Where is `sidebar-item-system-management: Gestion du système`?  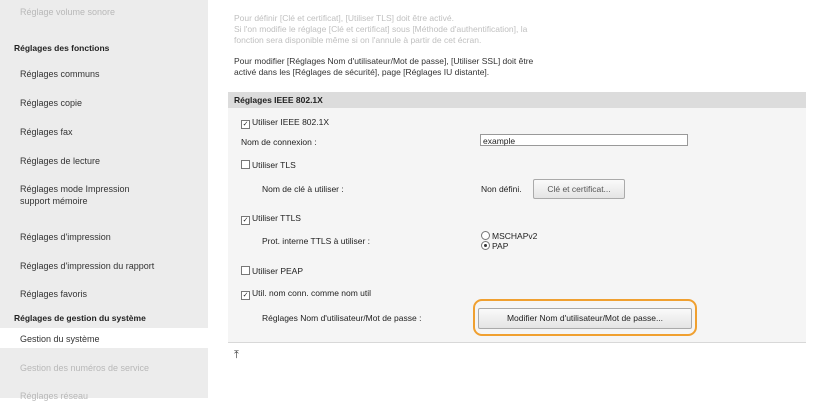
sidebar-item-system-management: Gestion du système is located at coordinates (60, 339).